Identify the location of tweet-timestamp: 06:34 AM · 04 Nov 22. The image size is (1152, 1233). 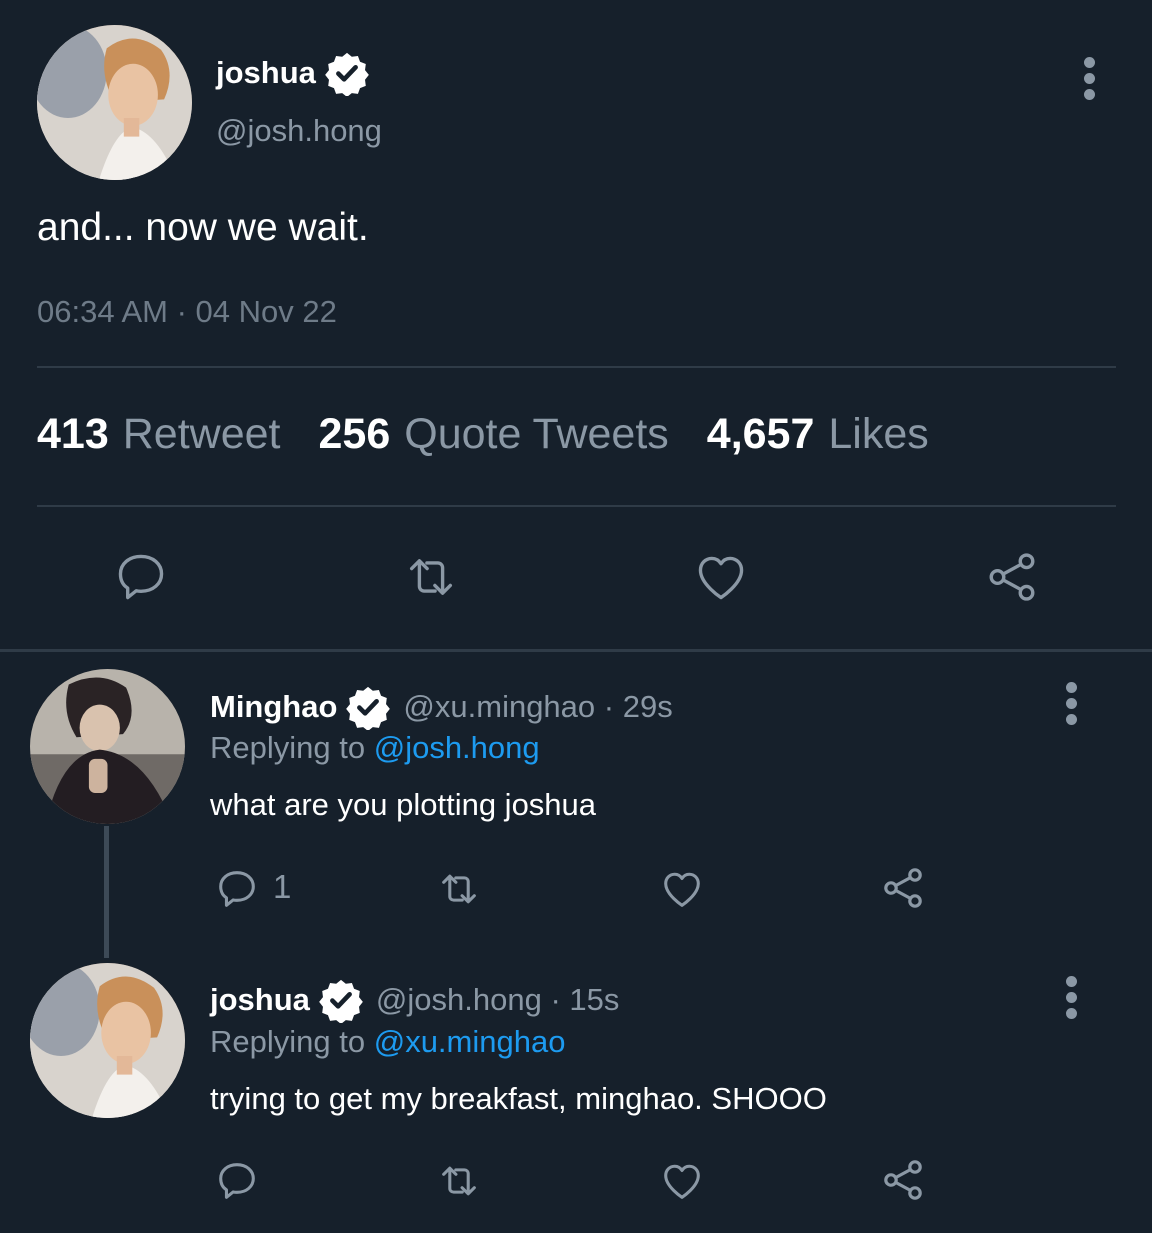
(187, 312).